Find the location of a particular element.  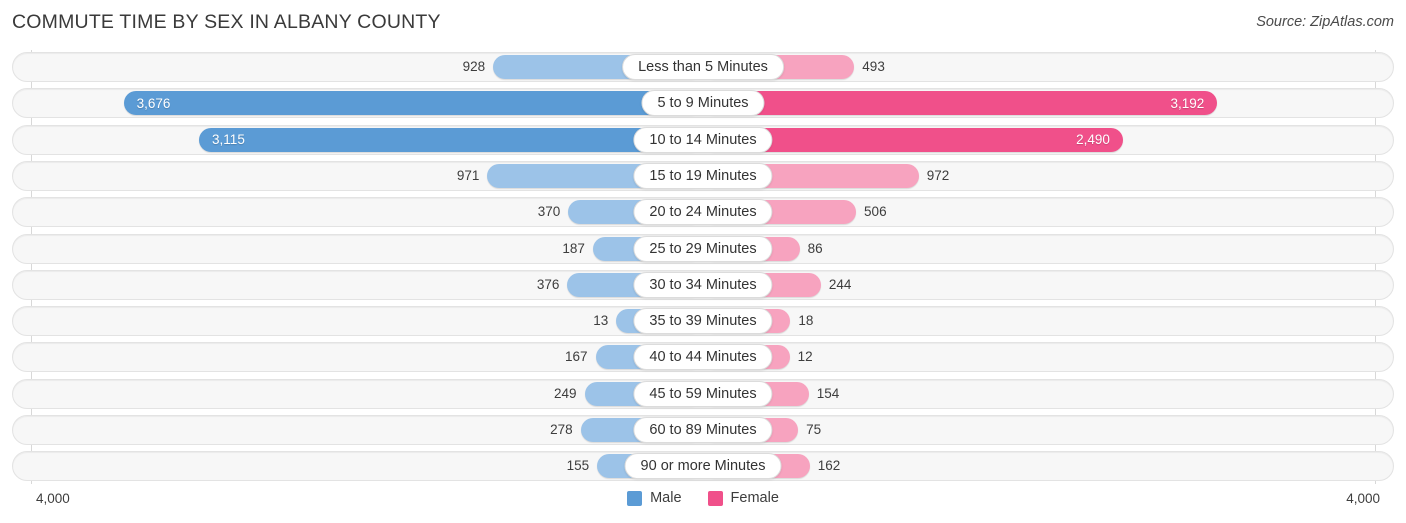

bar-value-male: 249 is located at coordinates (565, 393).